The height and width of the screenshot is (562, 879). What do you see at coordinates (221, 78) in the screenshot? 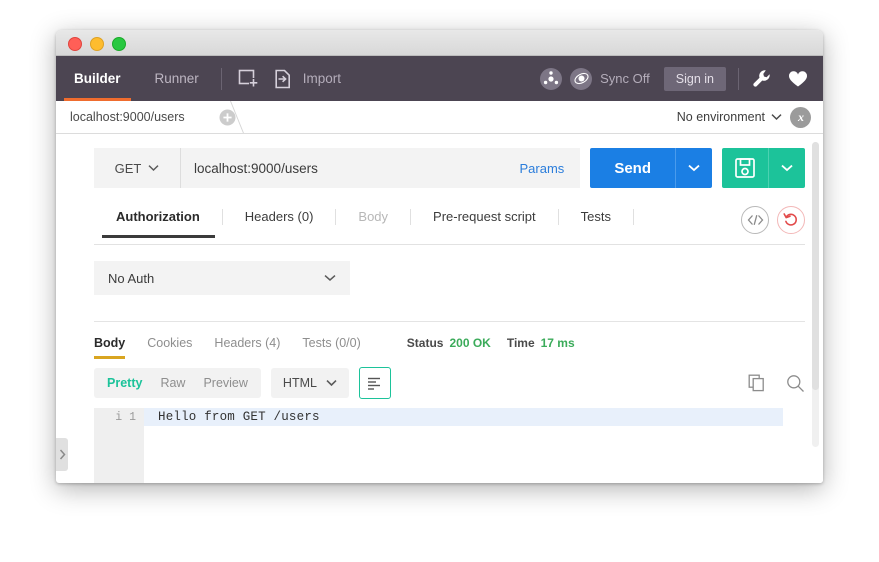
I see `header-divider` at bounding box center [221, 78].